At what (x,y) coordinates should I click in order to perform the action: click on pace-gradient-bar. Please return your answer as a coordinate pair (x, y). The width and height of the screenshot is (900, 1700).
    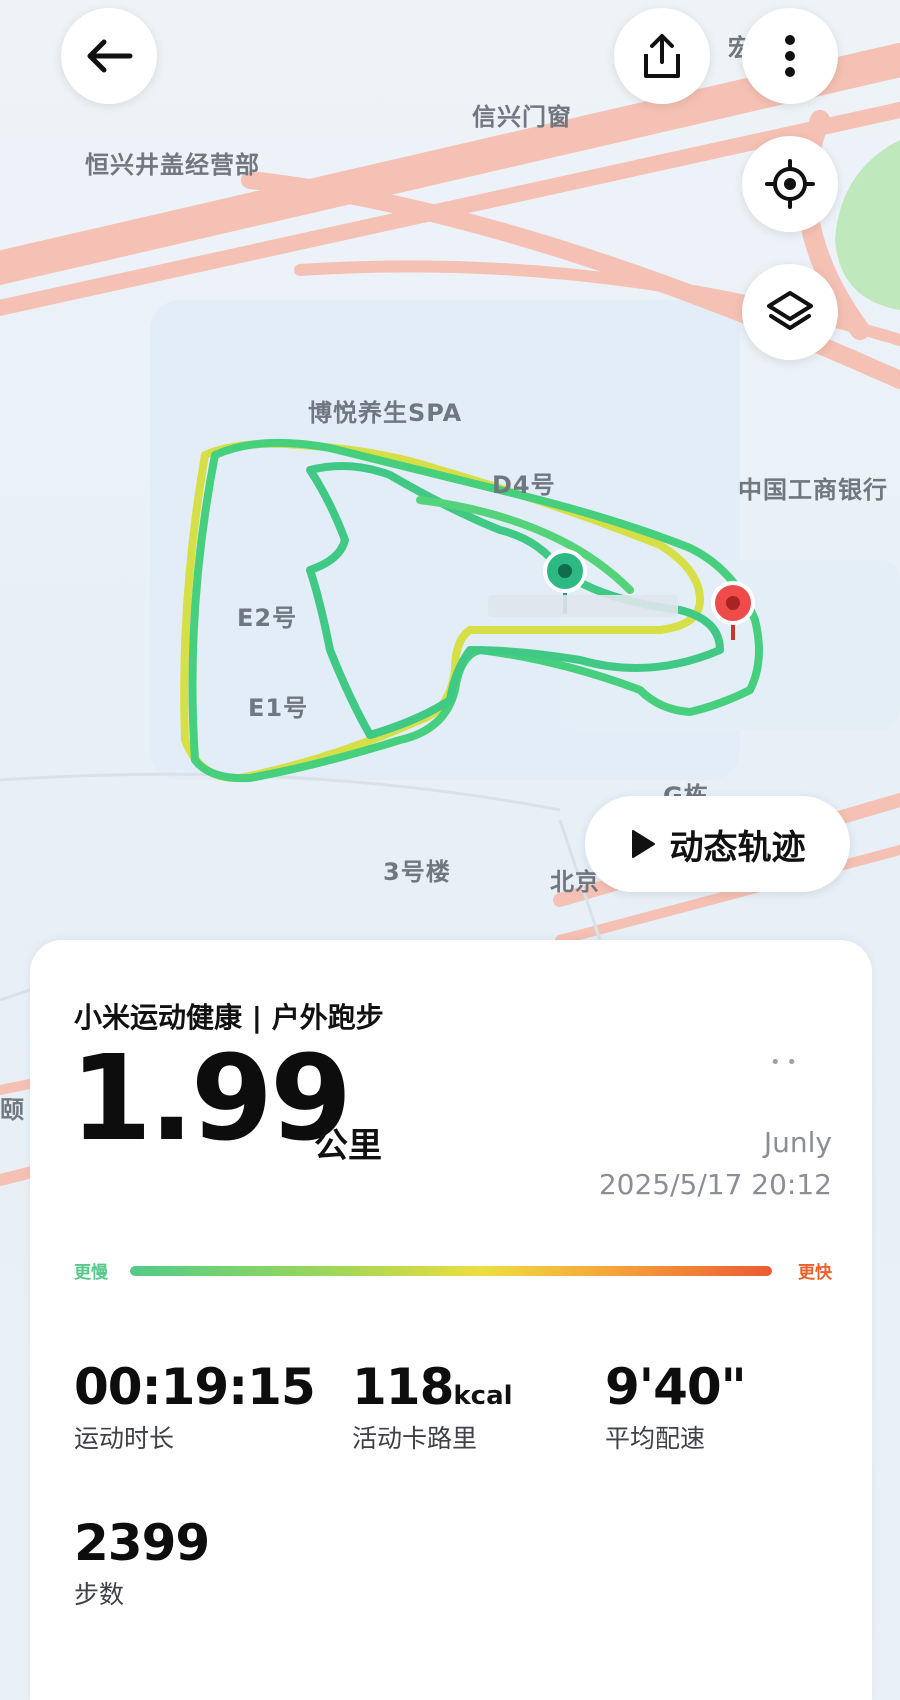
    Looking at the image, I should click on (451, 1271).